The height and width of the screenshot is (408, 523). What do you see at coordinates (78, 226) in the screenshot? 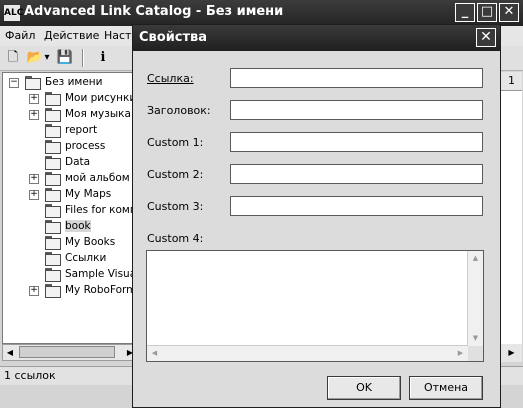
I see `tree-item-label: book` at bounding box center [78, 226].